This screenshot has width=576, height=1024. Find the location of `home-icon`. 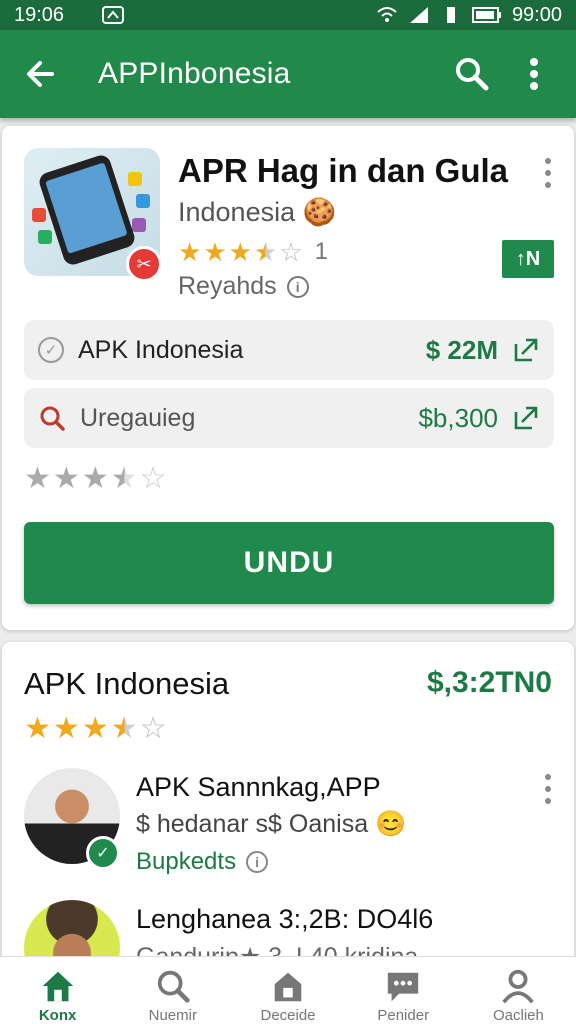

home-icon is located at coordinates (57, 986).